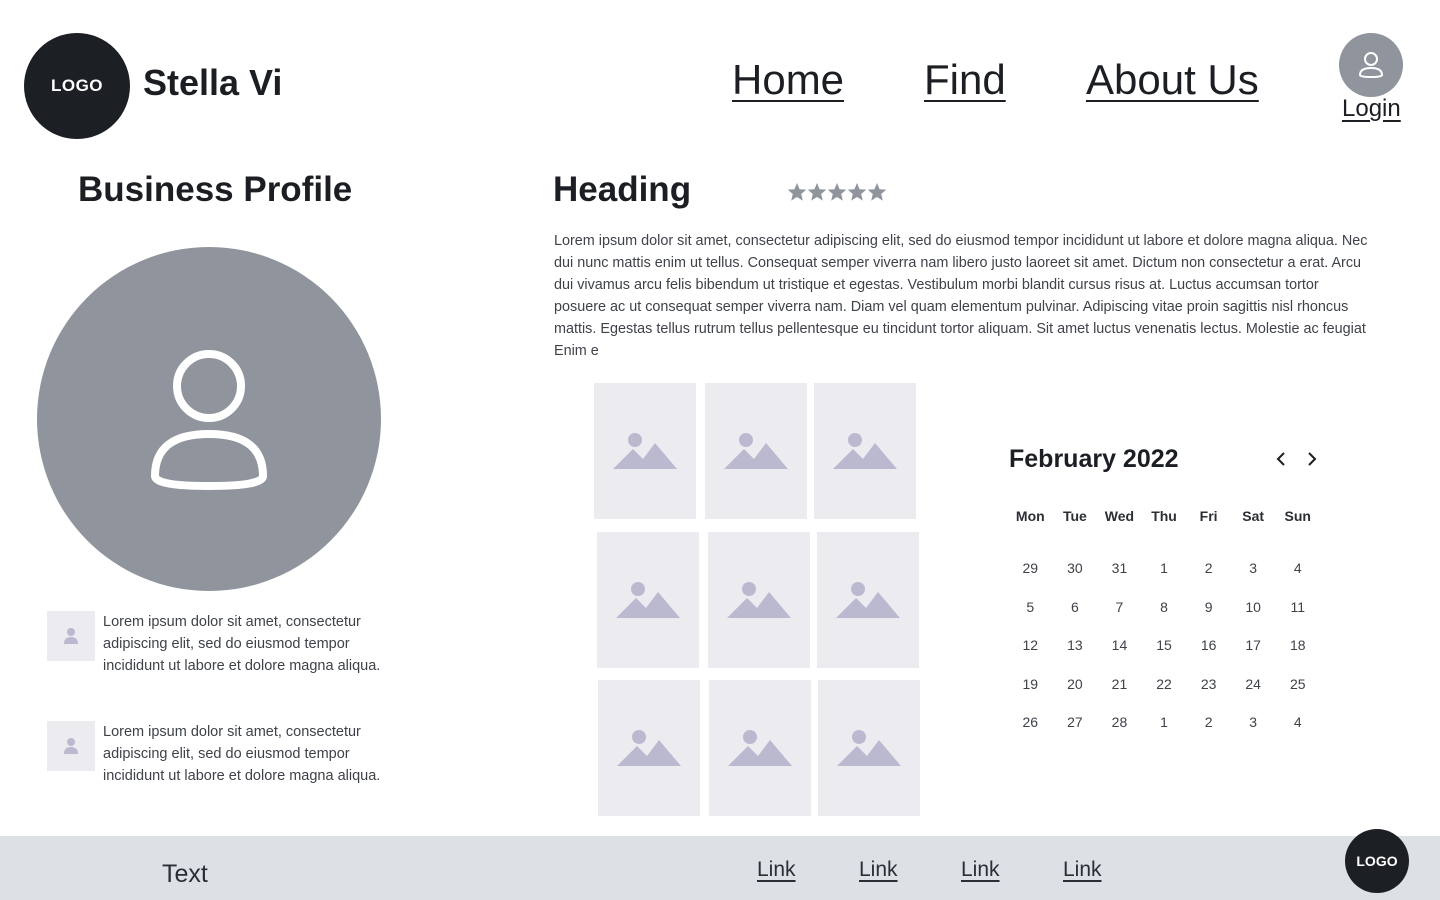  What do you see at coordinates (1208, 645) in the screenshot?
I see `calendar-day: 16` at bounding box center [1208, 645].